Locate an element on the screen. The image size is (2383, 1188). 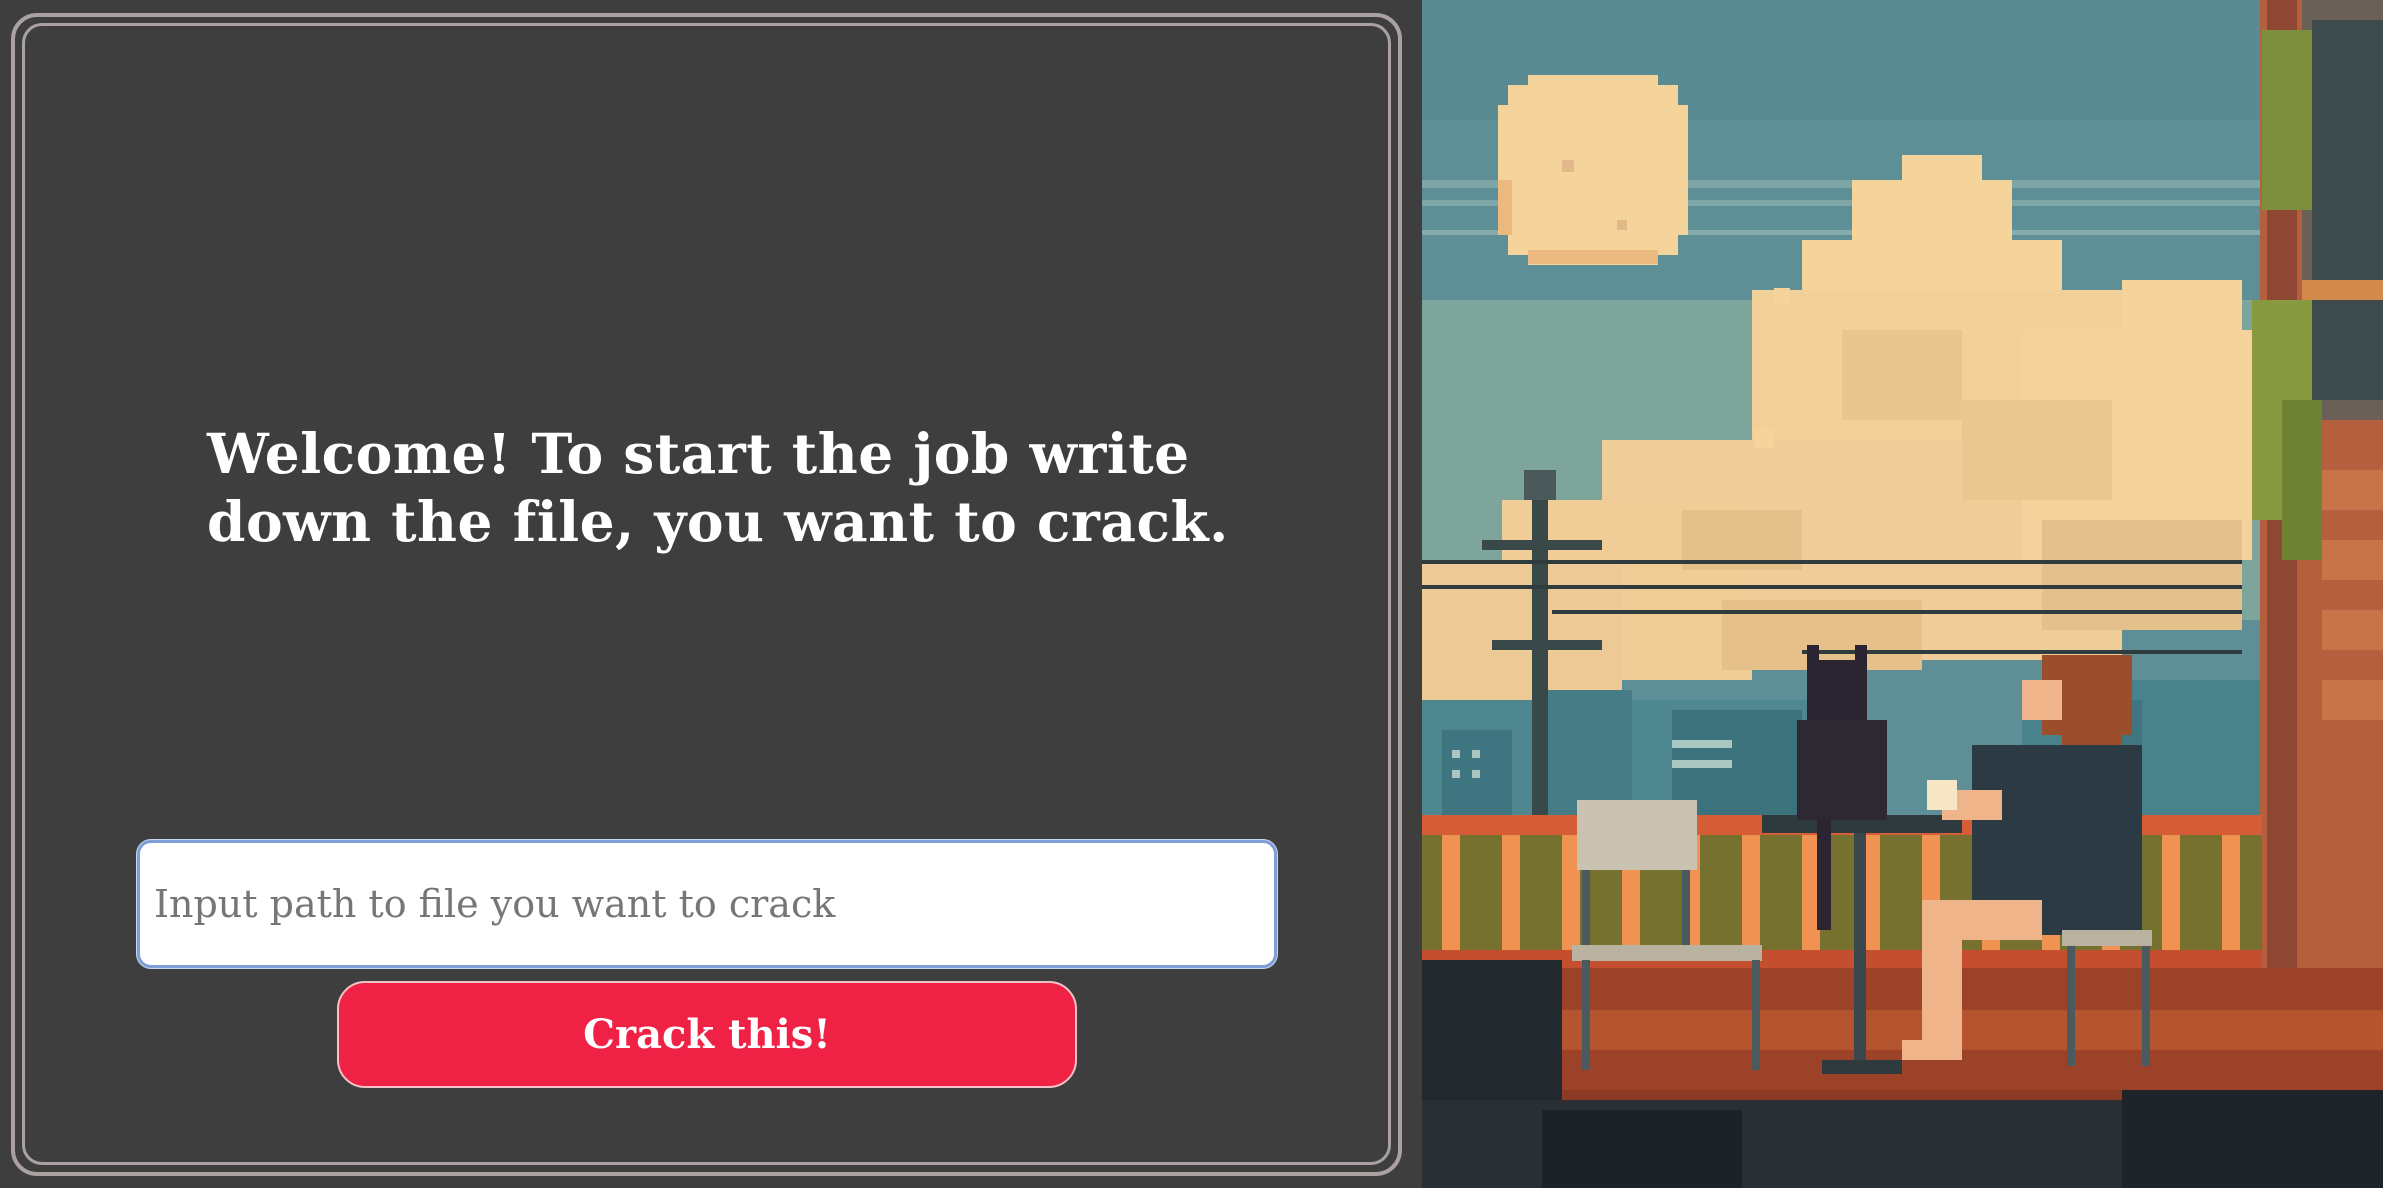
file-path-input is located at coordinates (707, 904).